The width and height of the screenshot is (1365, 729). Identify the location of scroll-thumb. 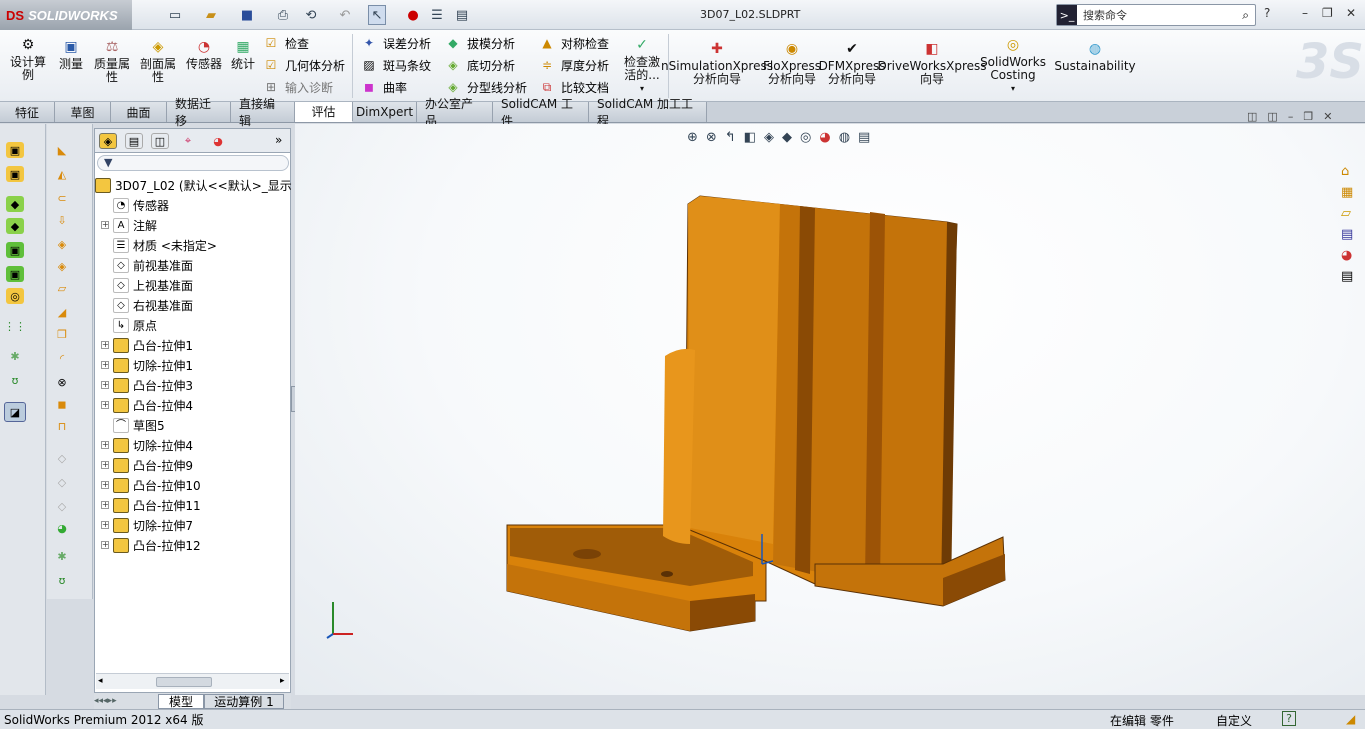
(184, 682).